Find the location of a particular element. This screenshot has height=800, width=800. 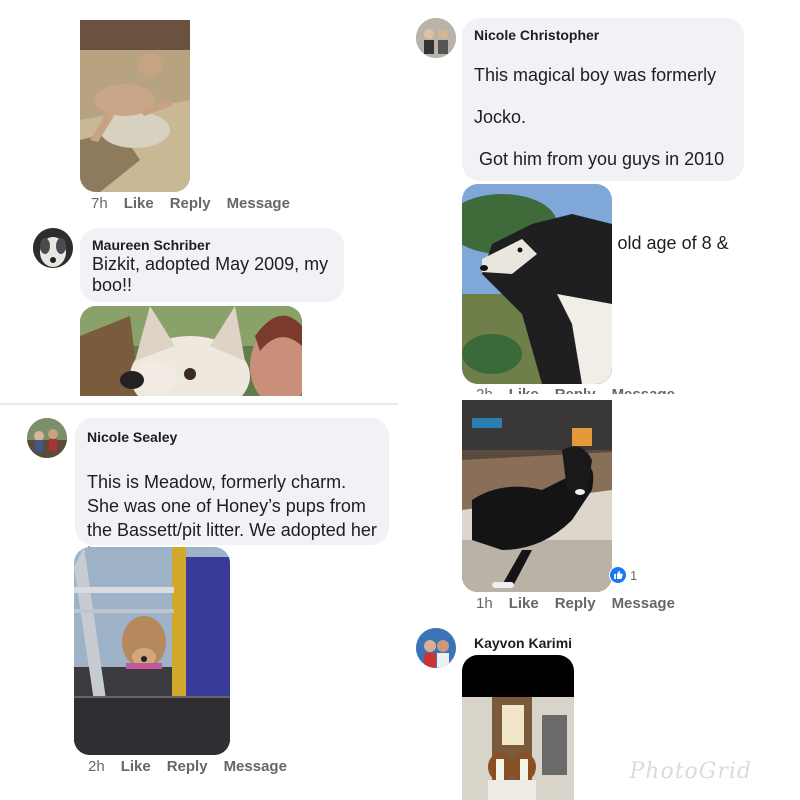

comment-line: Got him from you guys in 2010 is located at coordinates (599, 159).